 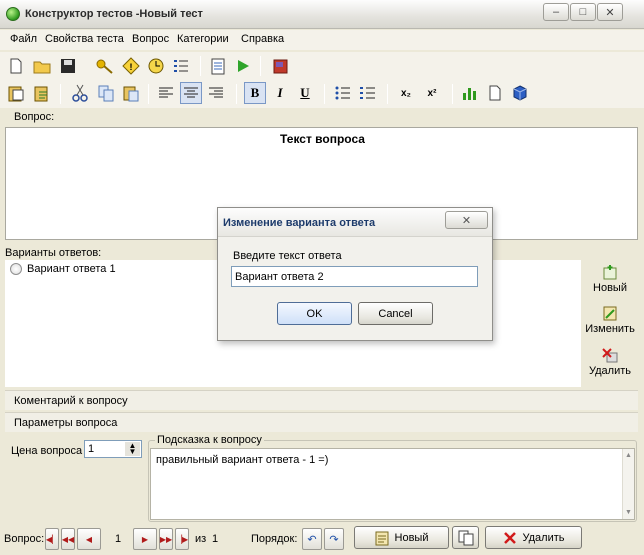 I want to click on delete-question-icon, so click(x=509, y=537).